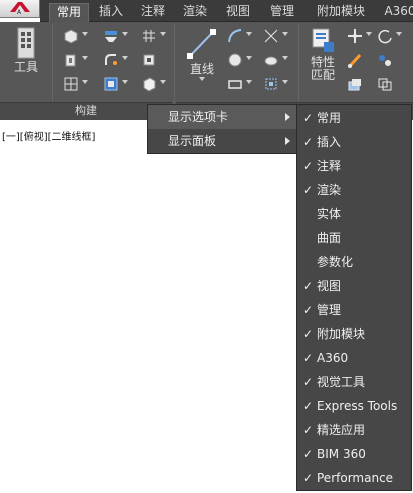 The image size is (413, 493). I want to click on offset-button, so click(275, 60).